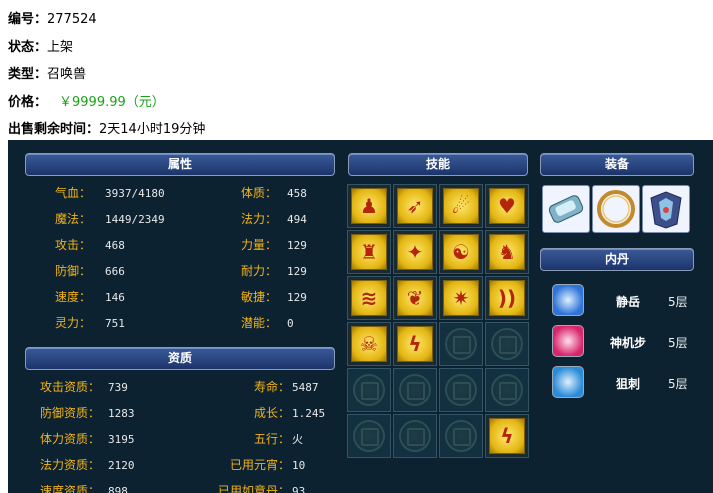  What do you see at coordinates (112, 102) in the screenshot?
I see `price-value: ￥9999.99（元）` at bounding box center [112, 102].